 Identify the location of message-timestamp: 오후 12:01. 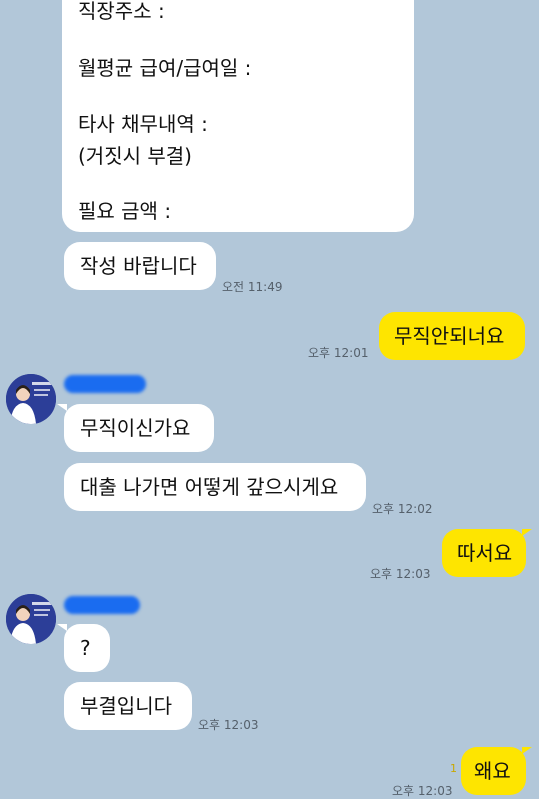
(338, 353).